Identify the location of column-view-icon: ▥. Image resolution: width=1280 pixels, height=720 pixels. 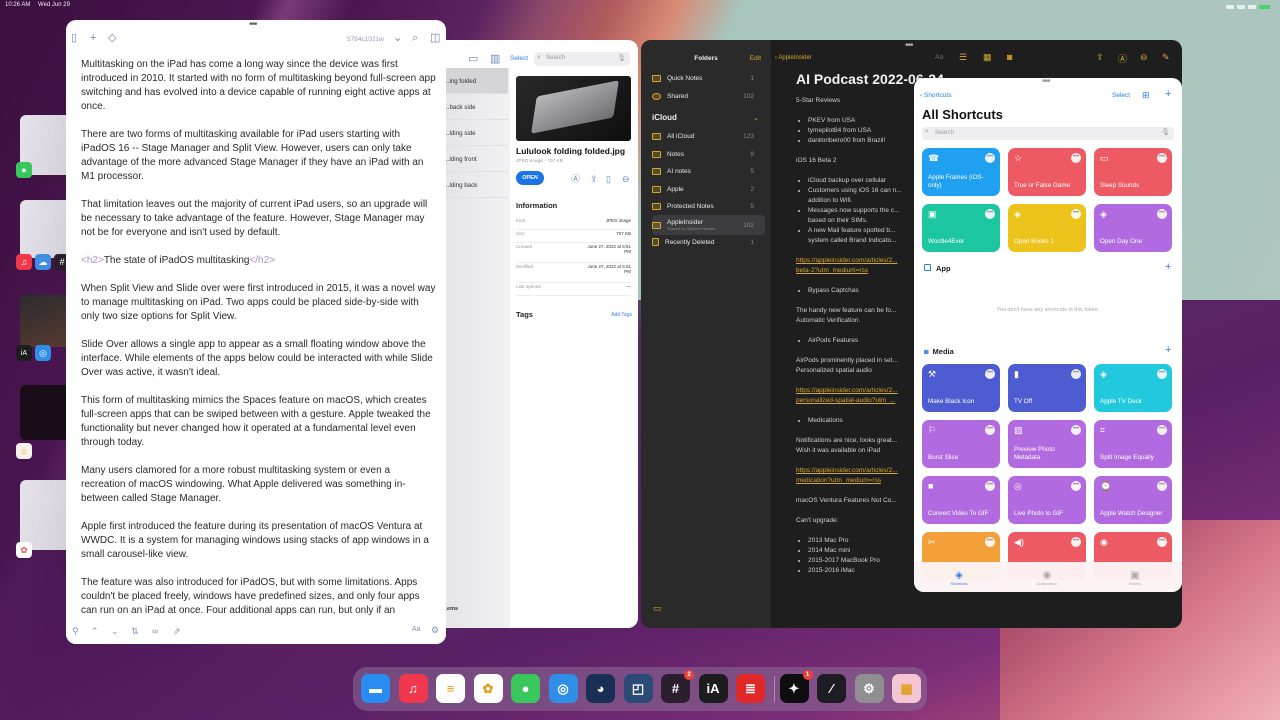
(495, 59).